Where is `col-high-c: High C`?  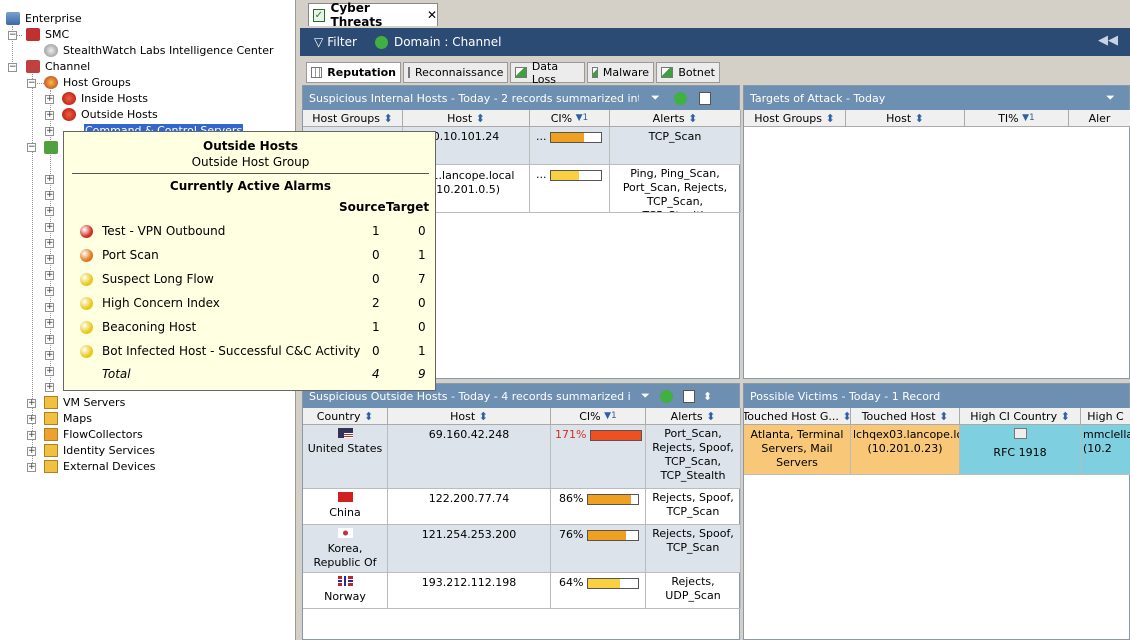
col-high-c: High C is located at coordinates (1105, 416).